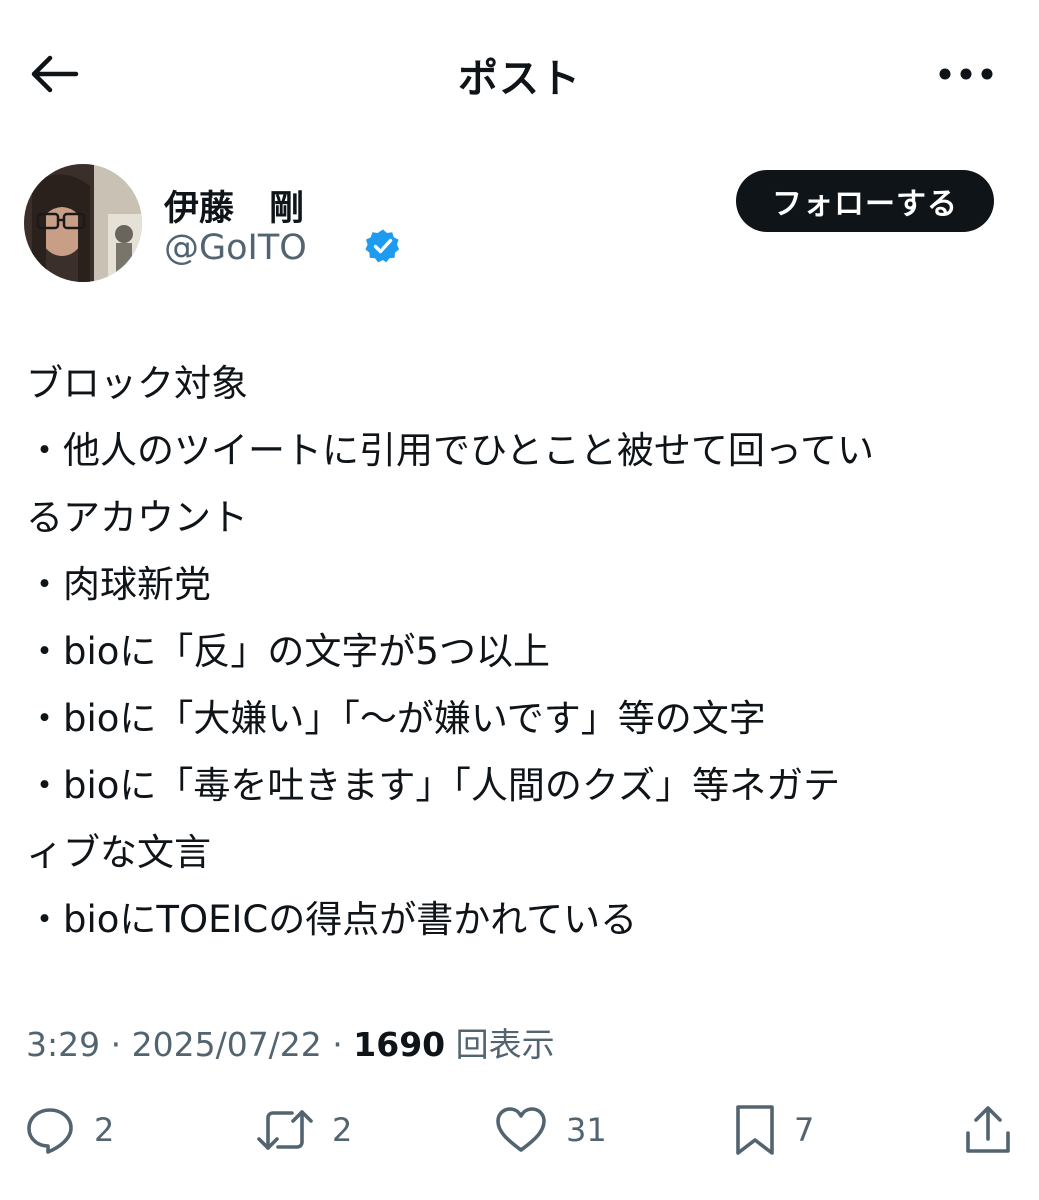 This screenshot has height=1200, width=1039. I want to click on author-display-name: 伊藤 剛, so click(234, 209).